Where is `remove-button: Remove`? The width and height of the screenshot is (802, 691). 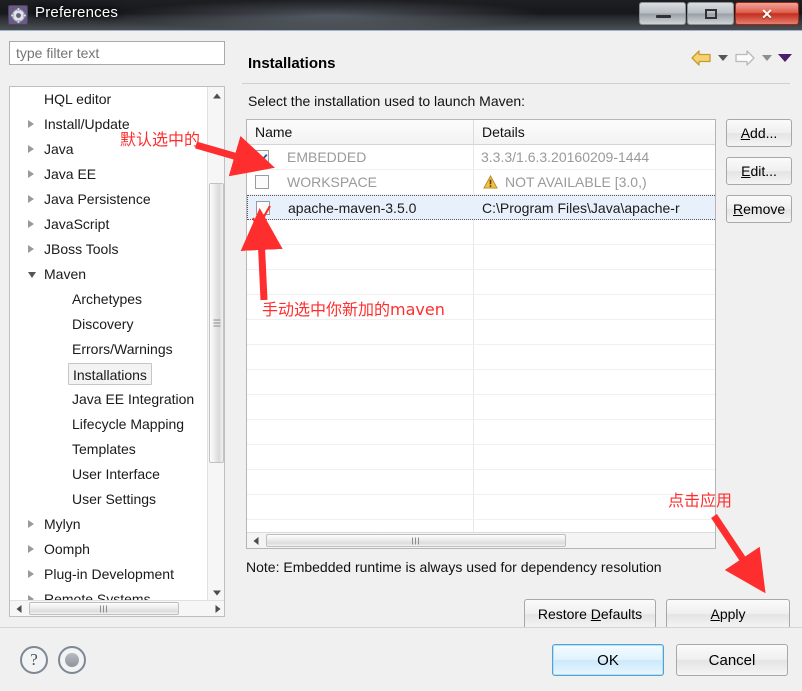 remove-button: Remove is located at coordinates (759, 209).